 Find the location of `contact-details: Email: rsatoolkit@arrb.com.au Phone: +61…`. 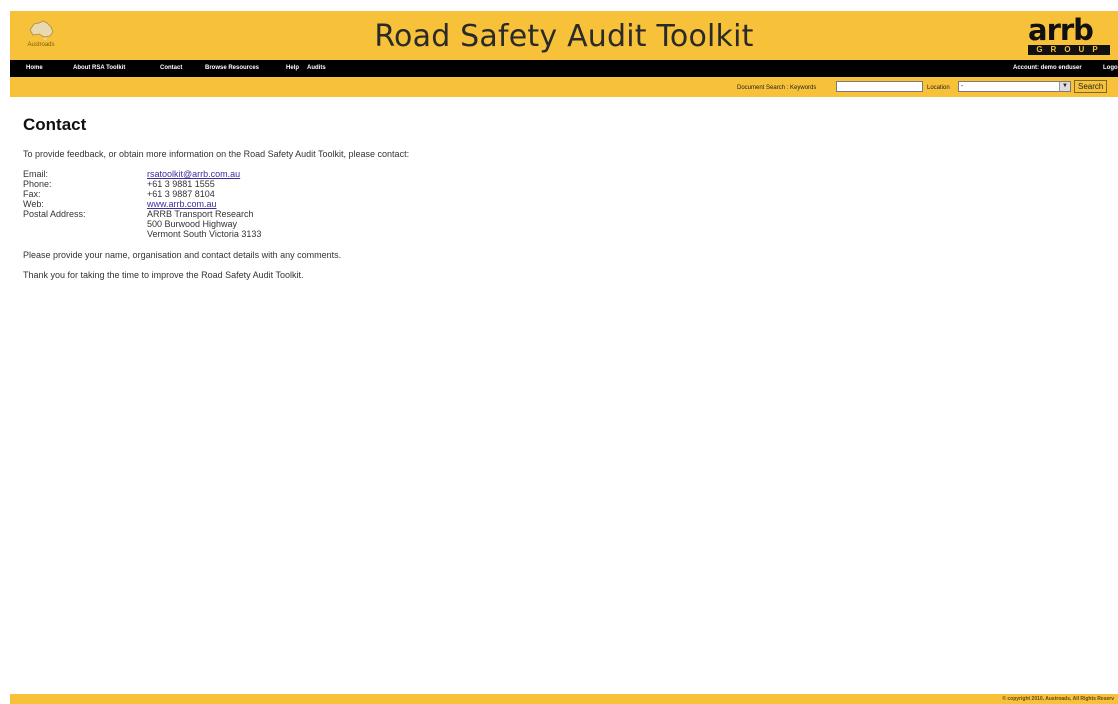

contact-details: Email: rsatoolkit@arrb.com.au Phone: +61… is located at coordinates (142, 204).